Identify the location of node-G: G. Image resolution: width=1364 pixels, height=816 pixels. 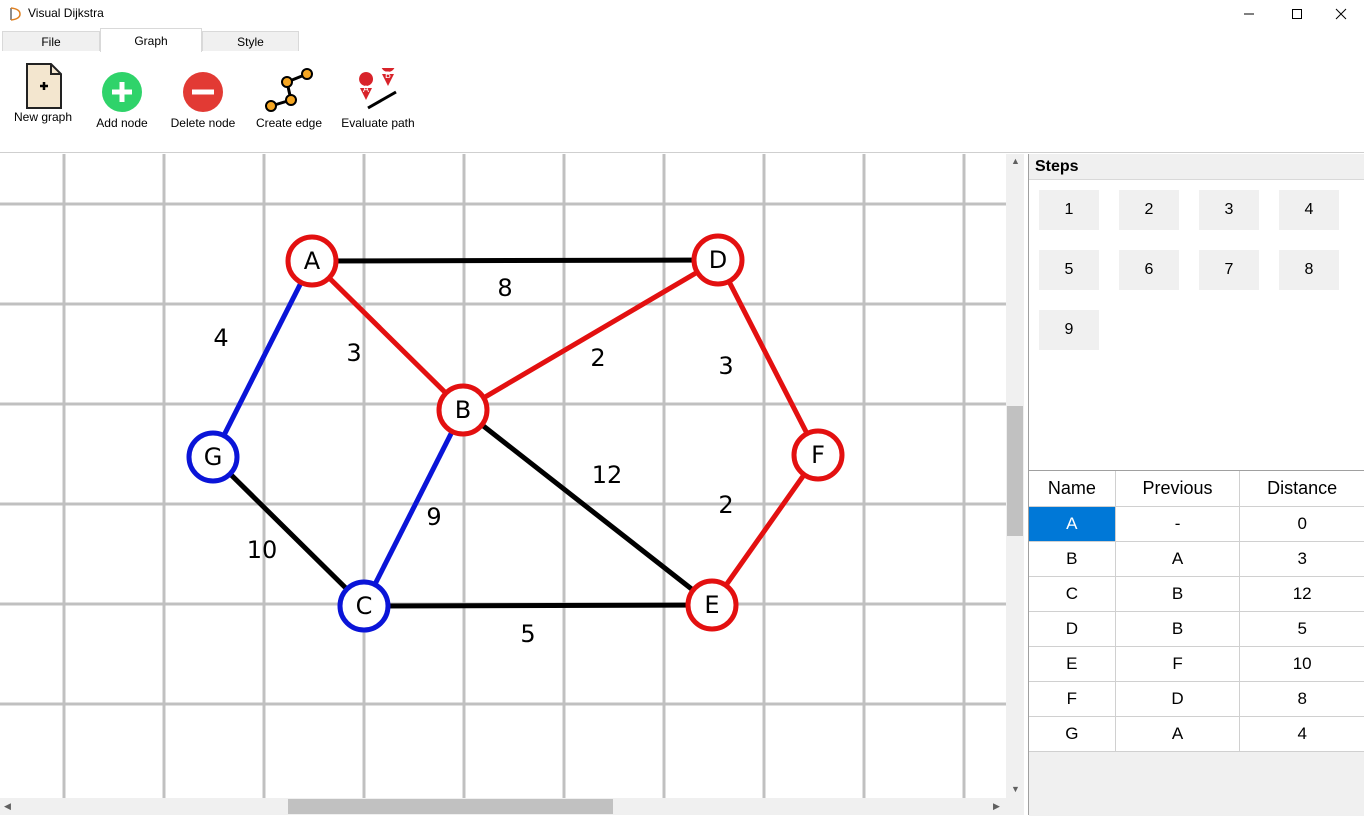
(213, 457).